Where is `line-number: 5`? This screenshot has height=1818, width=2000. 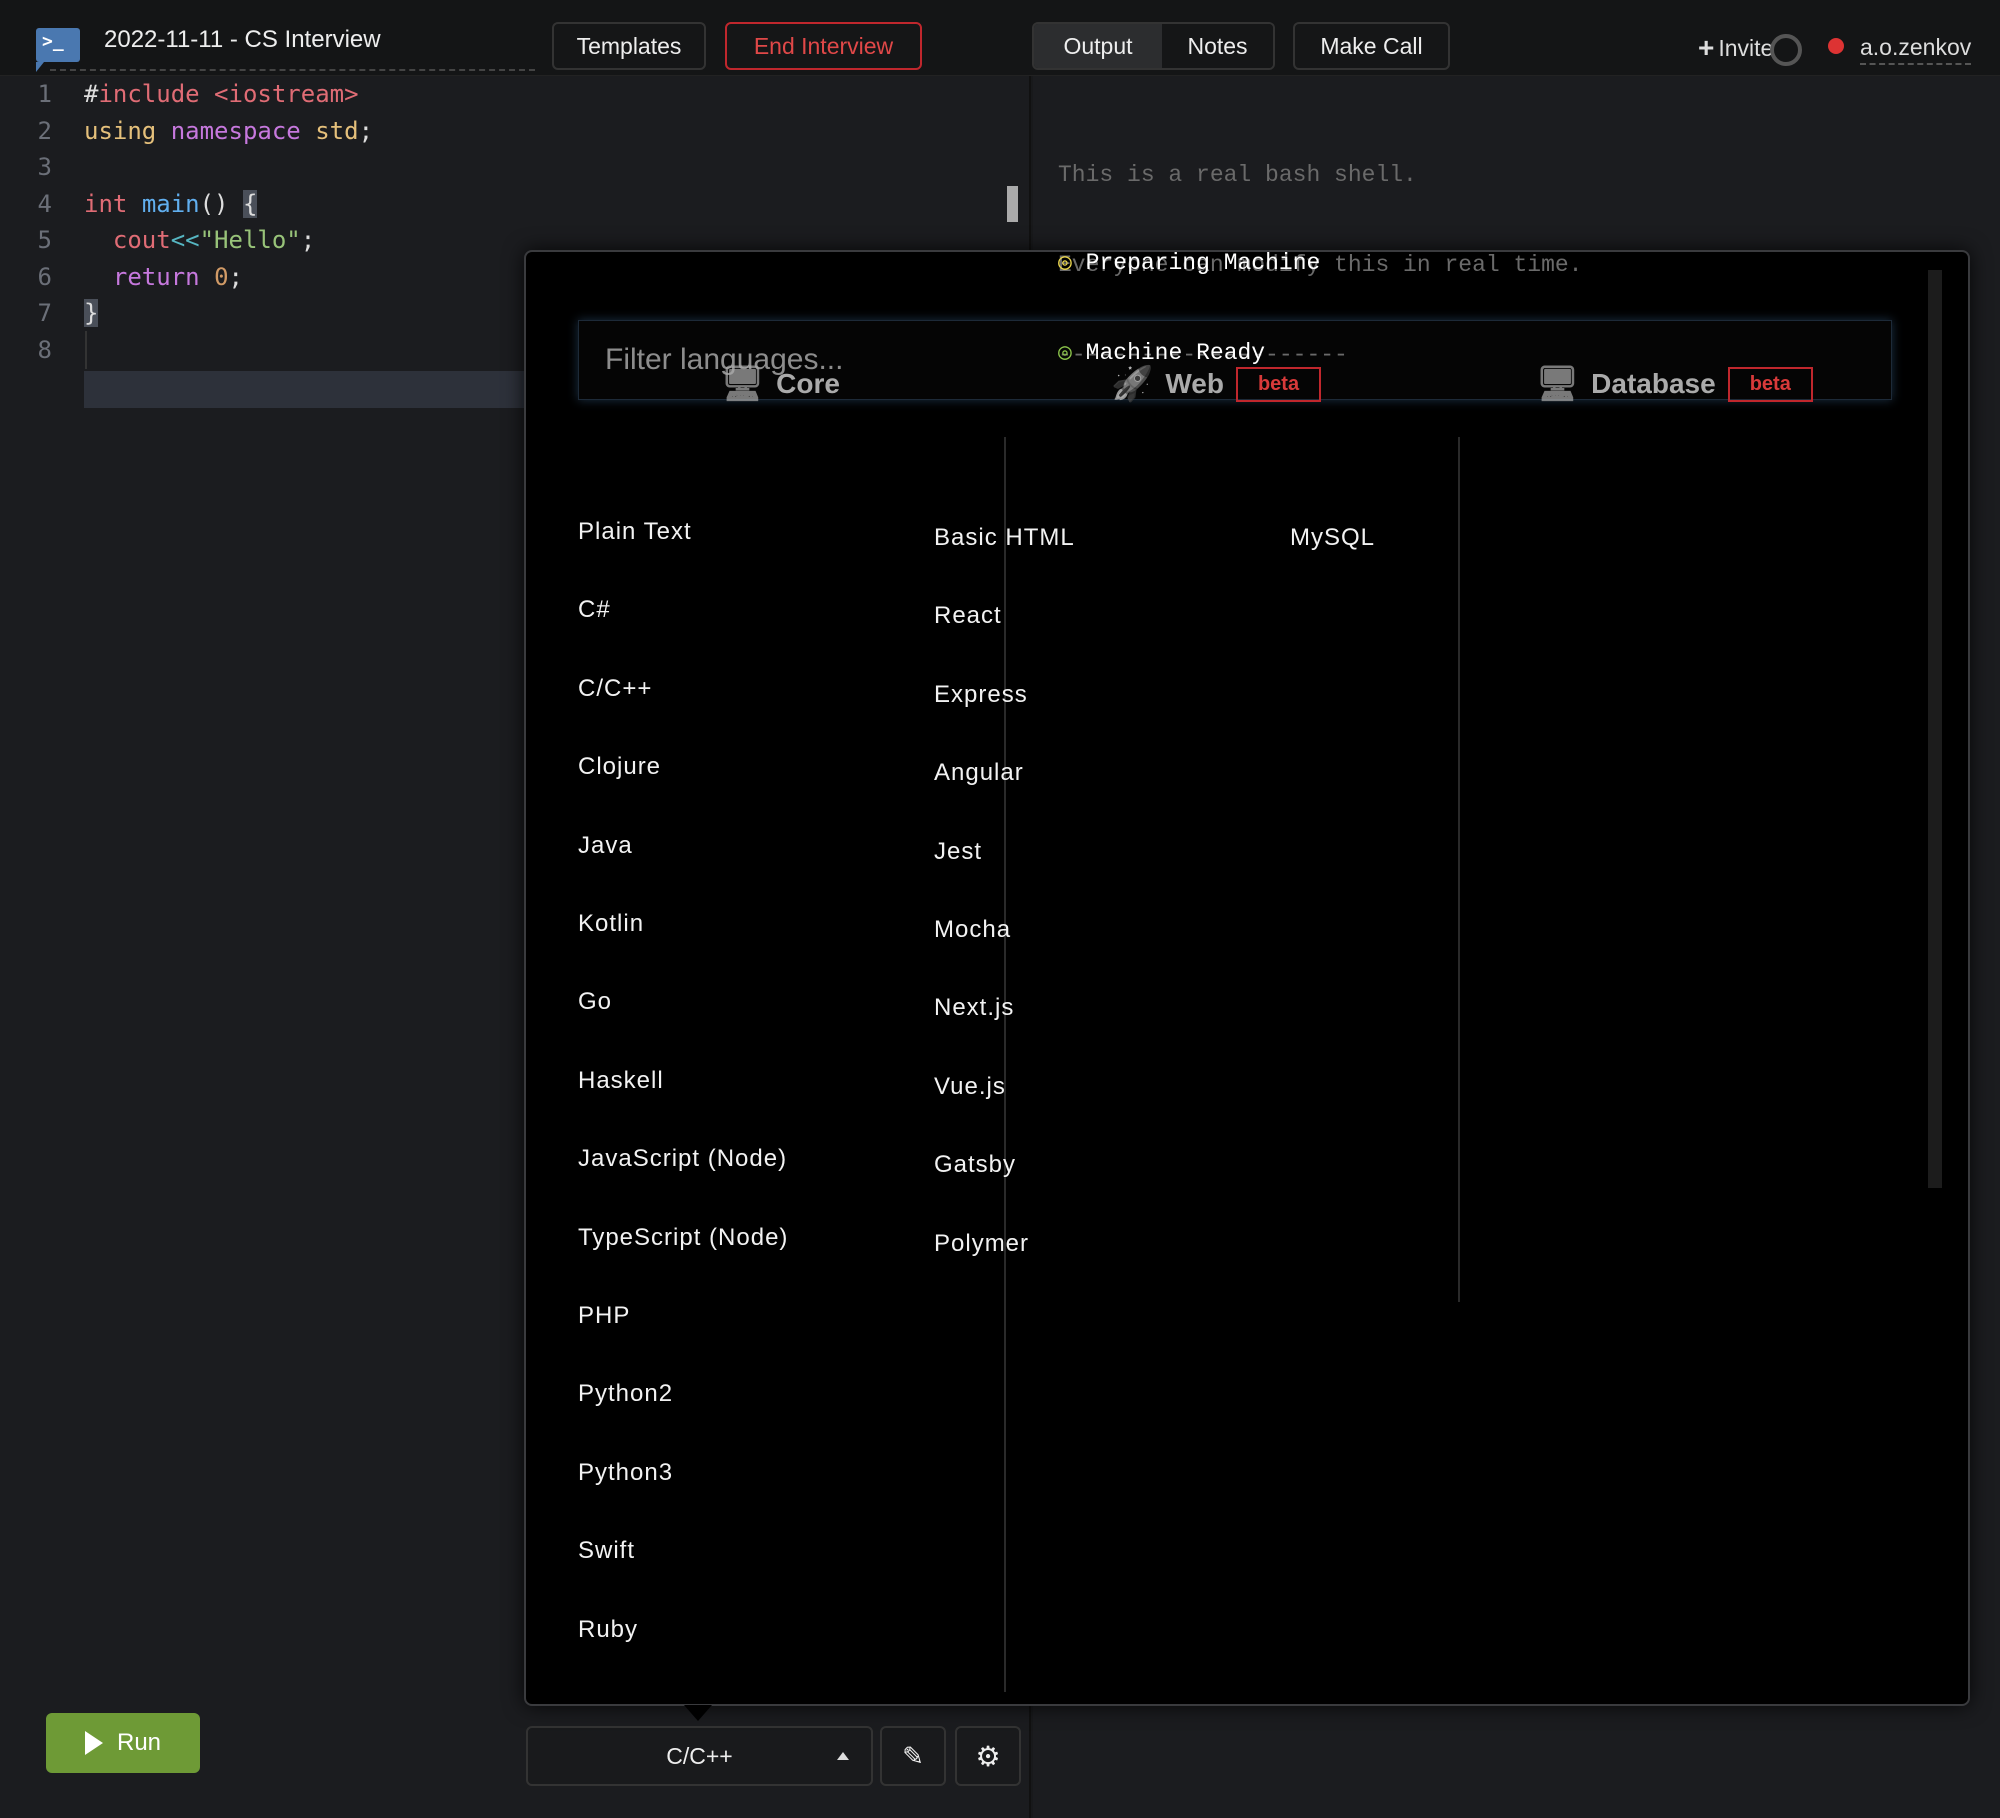 line-number: 5 is located at coordinates (44, 240).